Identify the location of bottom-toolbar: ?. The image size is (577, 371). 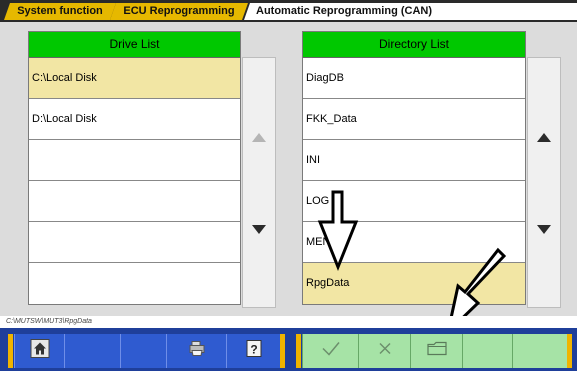
(288, 349).